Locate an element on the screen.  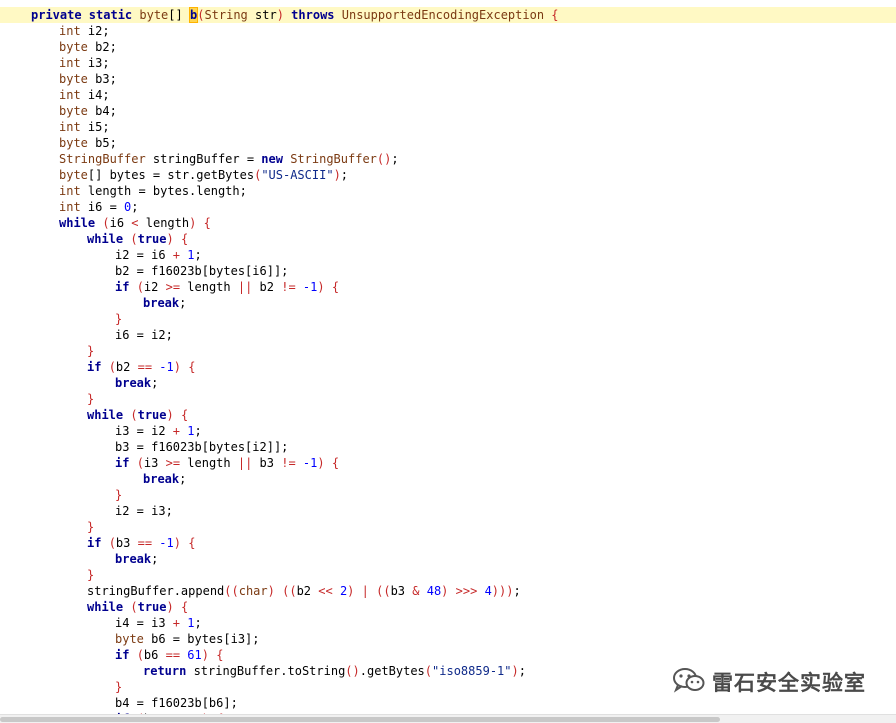
code-token: String is located at coordinates (226, 15).